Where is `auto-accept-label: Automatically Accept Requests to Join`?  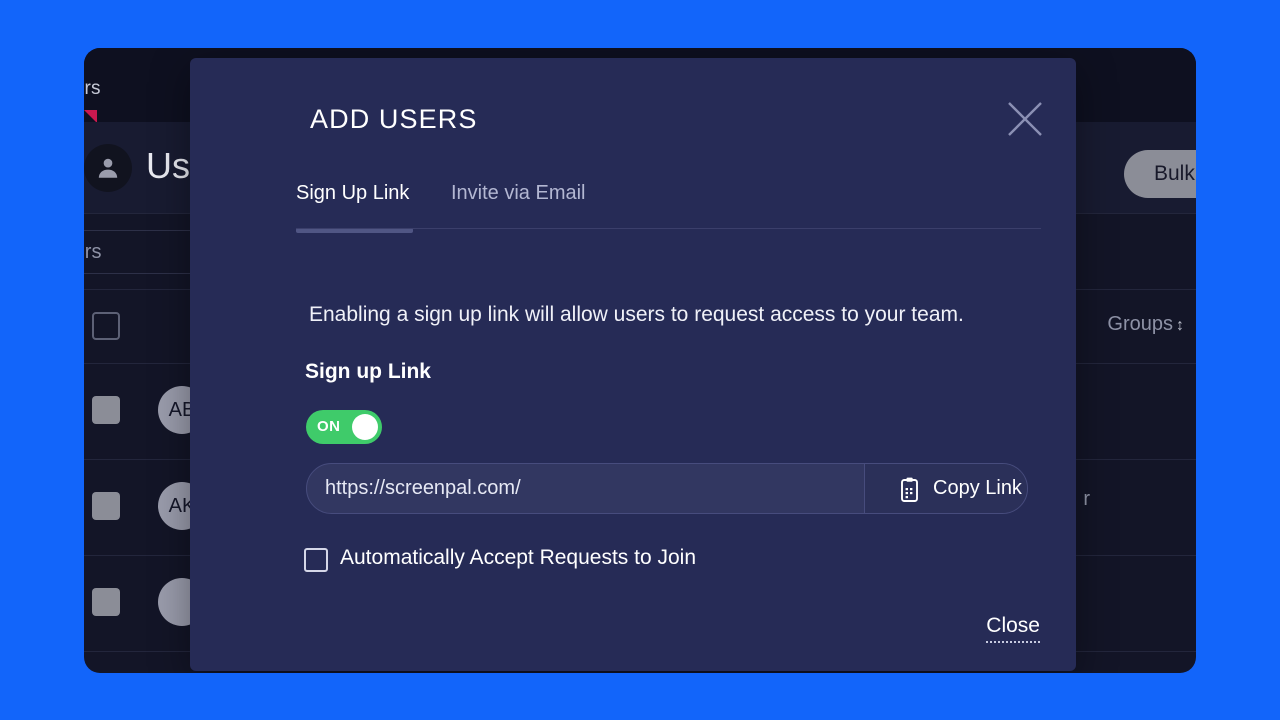 auto-accept-label: Automatically Accept Requests to Join is located at coordinates (518, 557).